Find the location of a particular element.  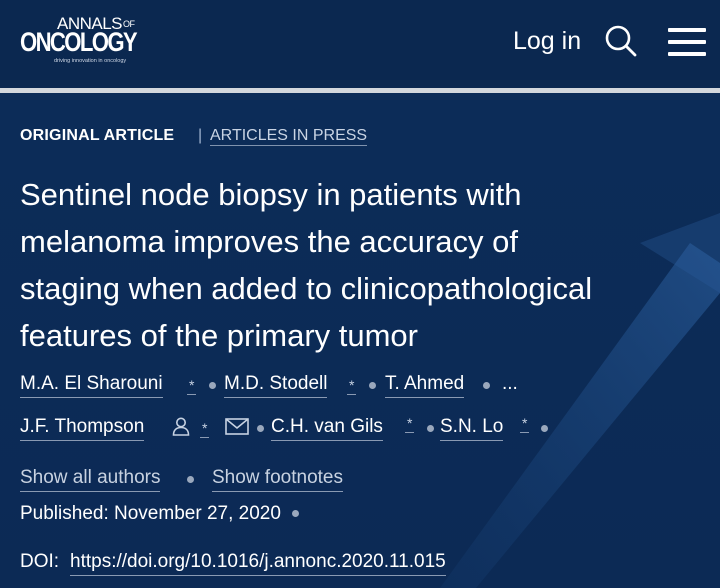

article-type-label: ORIGINAL ARTICLE is located at coordinates (97, 135).